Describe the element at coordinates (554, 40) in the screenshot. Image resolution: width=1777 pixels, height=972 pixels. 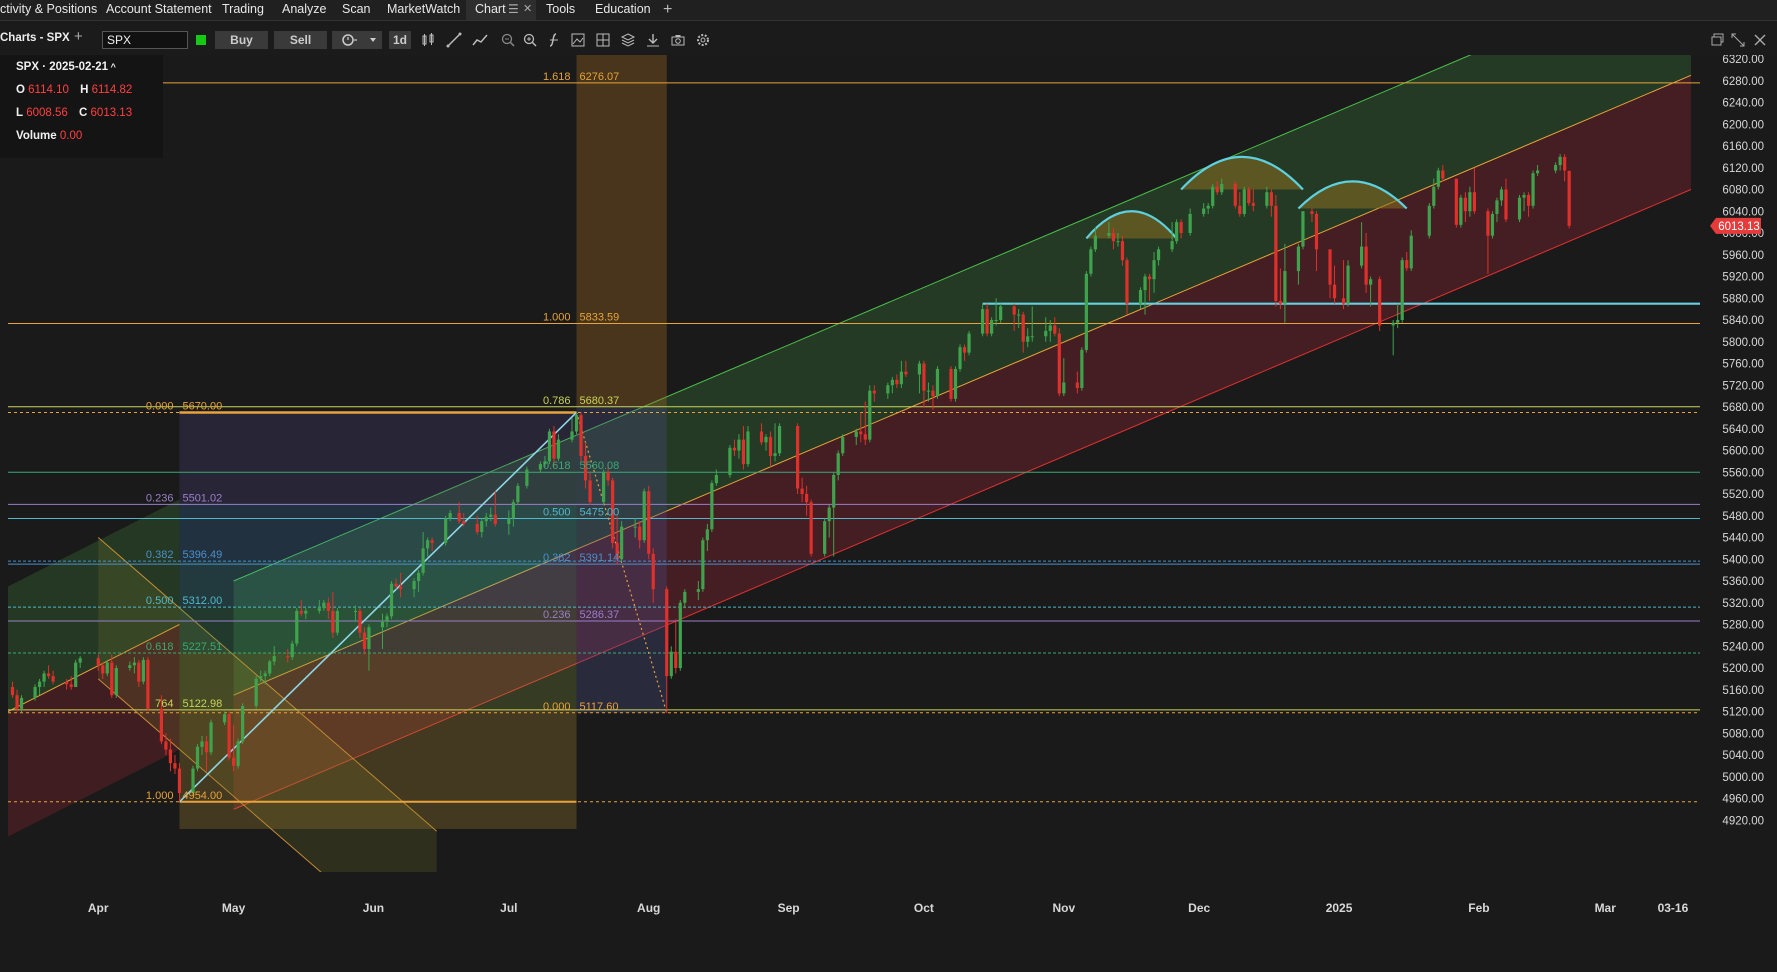
I see `study-icon` at that location.